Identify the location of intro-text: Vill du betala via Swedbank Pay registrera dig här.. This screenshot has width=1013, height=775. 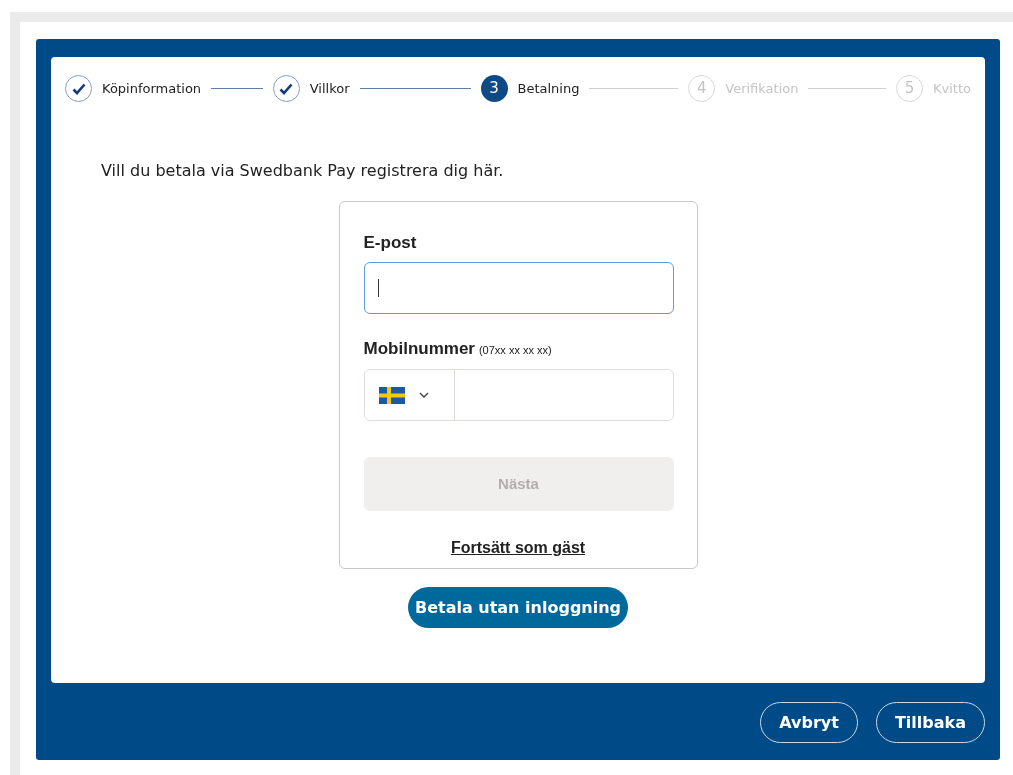
(303, 171).